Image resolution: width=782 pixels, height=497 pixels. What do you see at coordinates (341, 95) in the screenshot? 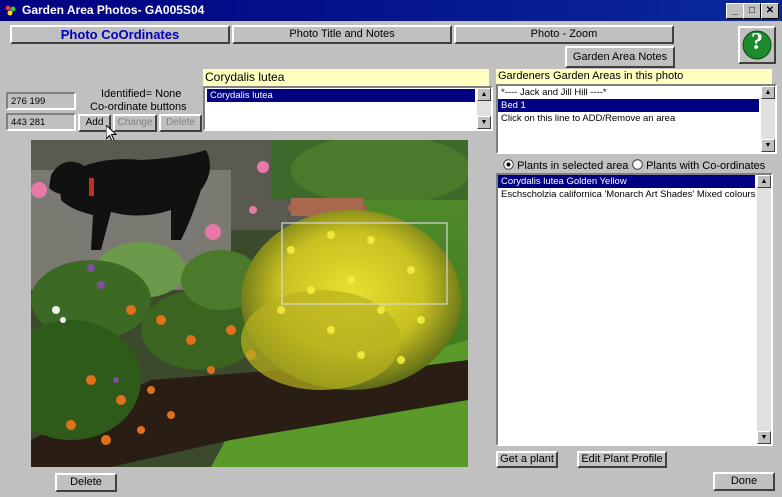
I see `plant-list-item: Corydalis lutea` at bounding box center [341, 95].